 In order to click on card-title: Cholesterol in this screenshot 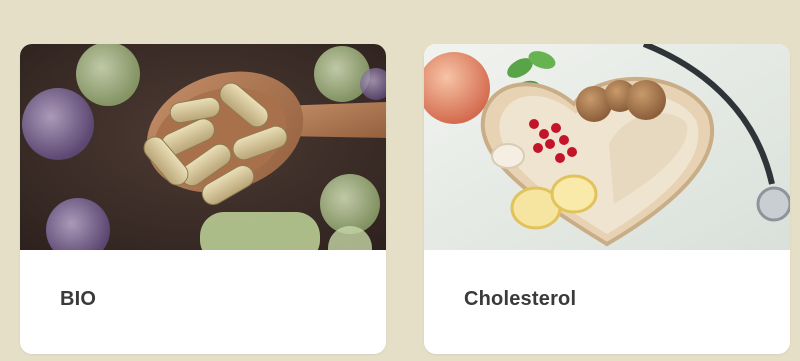, I will do `click(520, 299)`.